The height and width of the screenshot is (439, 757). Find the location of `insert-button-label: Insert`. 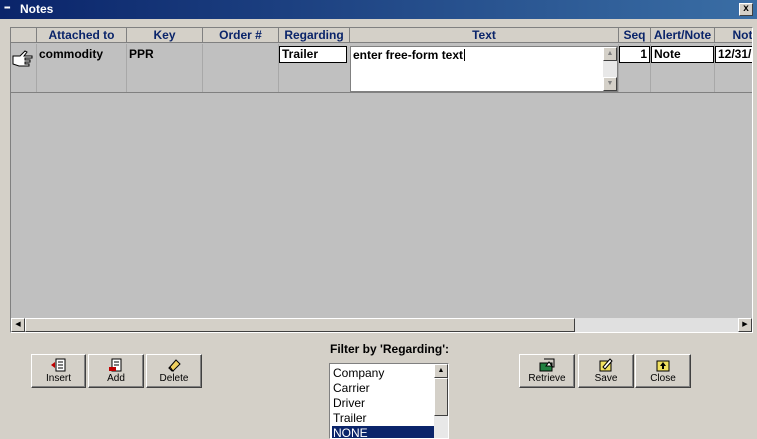

insert-button-label: Insert is located at coordinates (58, 378).